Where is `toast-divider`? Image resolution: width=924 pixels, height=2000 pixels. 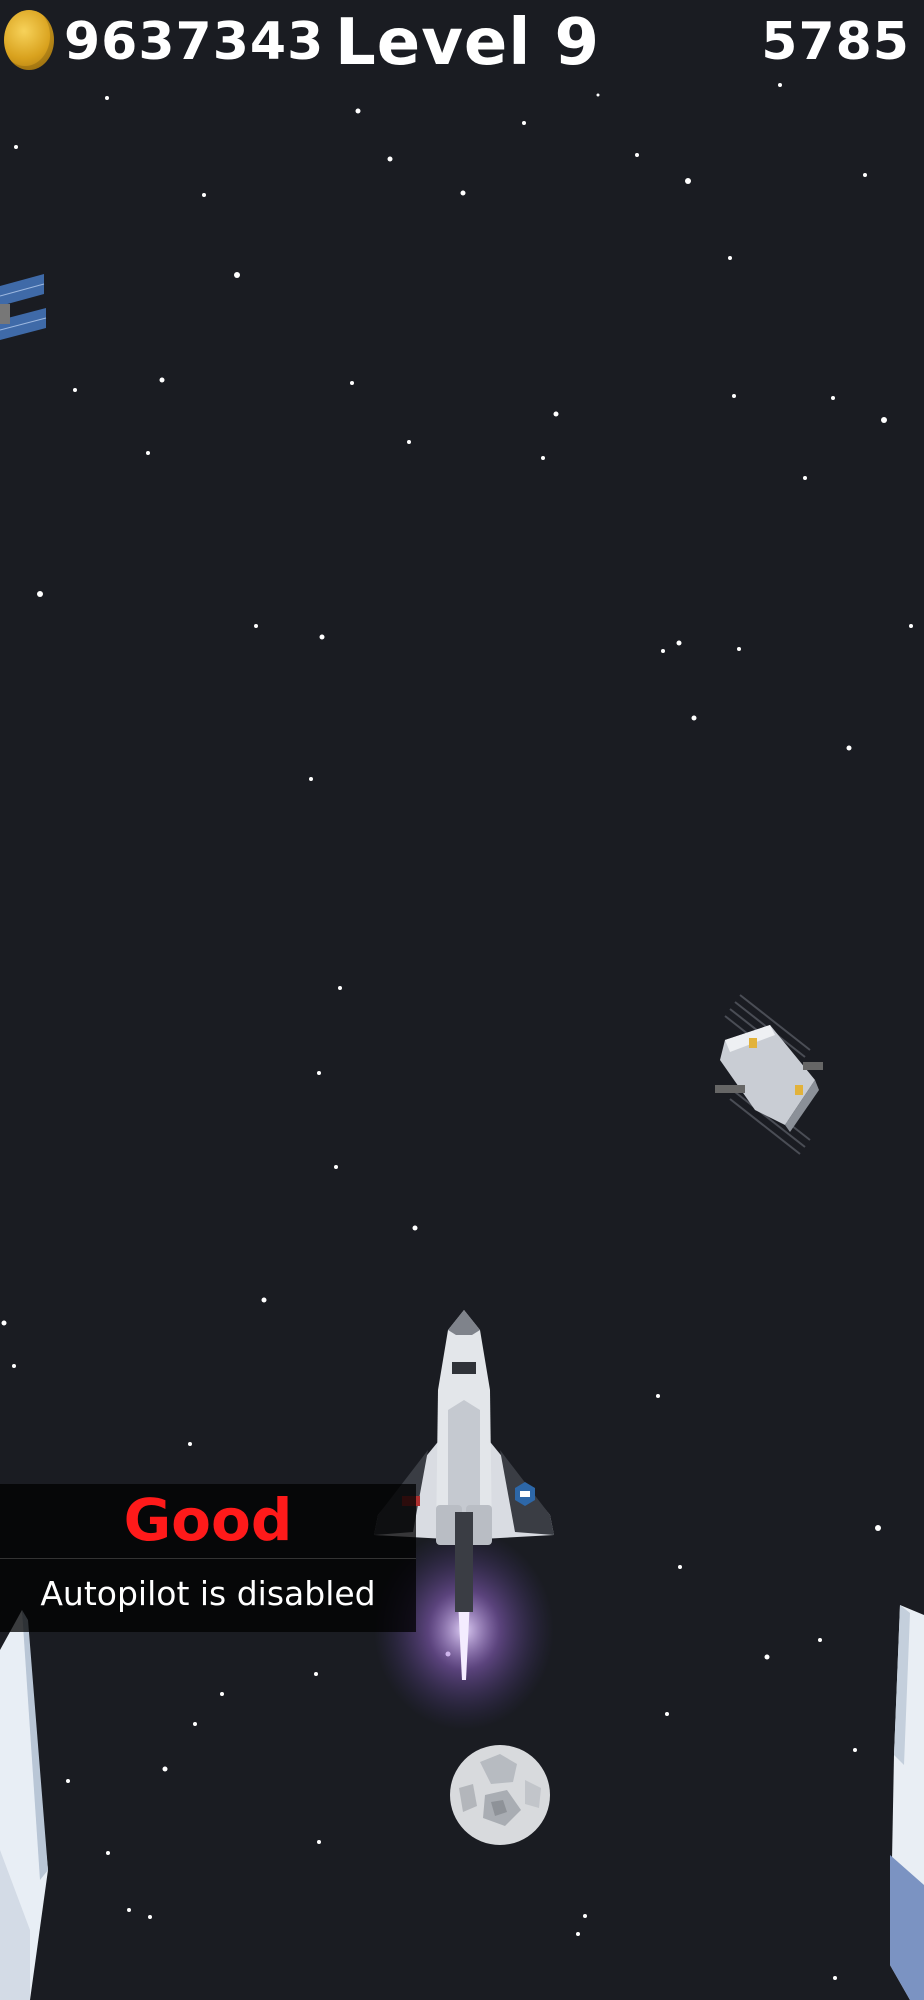 toast-divider is located at coordinates (208, 1558).